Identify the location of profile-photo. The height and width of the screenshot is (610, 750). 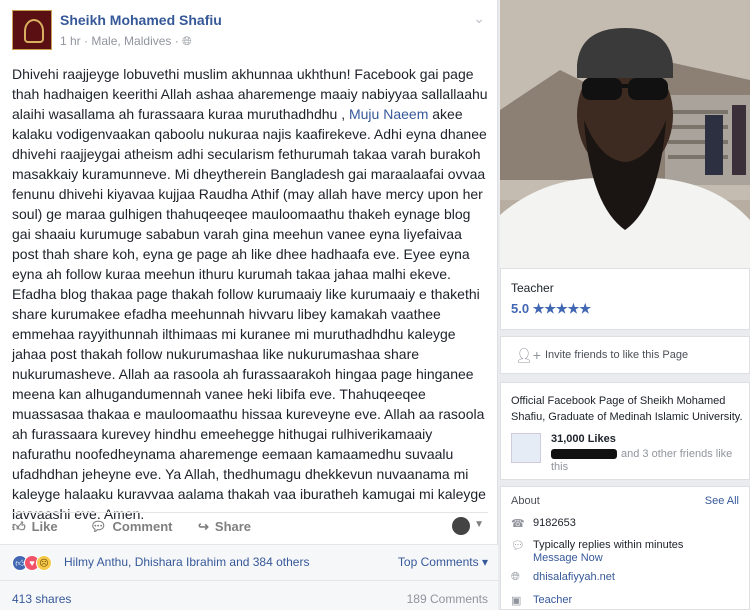
(625, 134).